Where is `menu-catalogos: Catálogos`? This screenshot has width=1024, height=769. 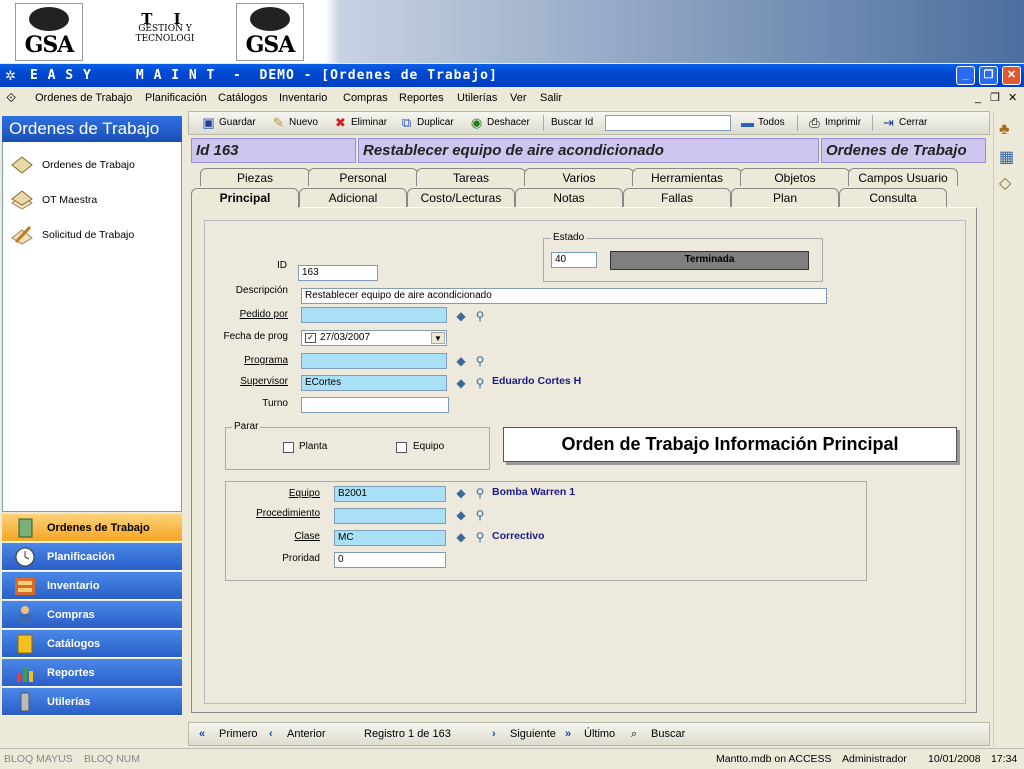 menu-catalogos: Catálogos is located at coordinates (243, 98).